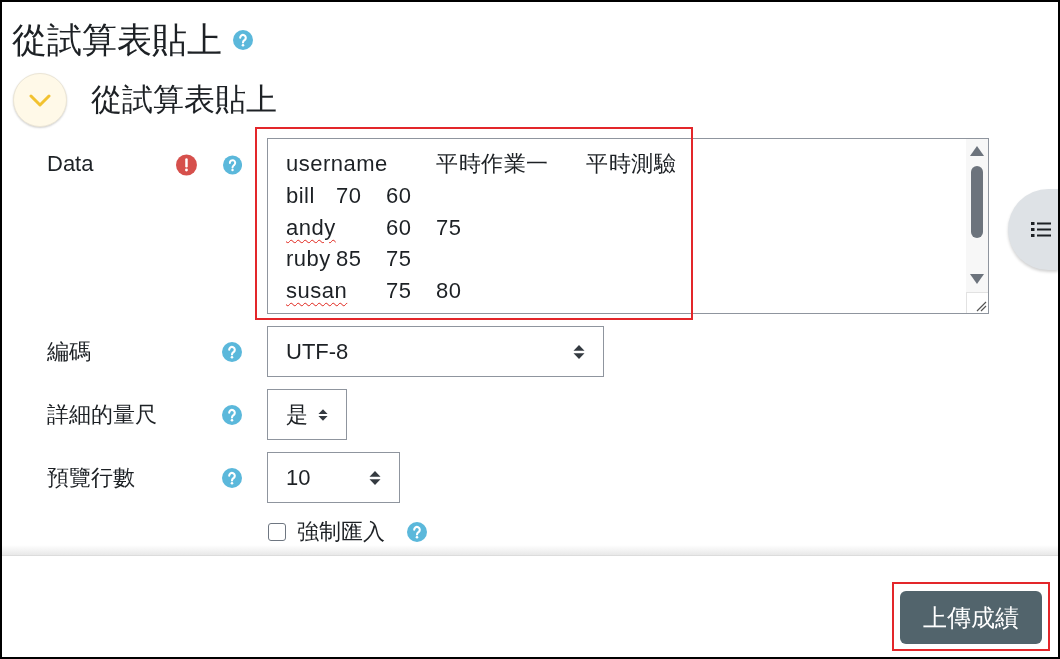  What do you see at coordinates (349, 195) in the screenshot?
I see `text-line: bill 70 60` at bounding box center [349, 195].